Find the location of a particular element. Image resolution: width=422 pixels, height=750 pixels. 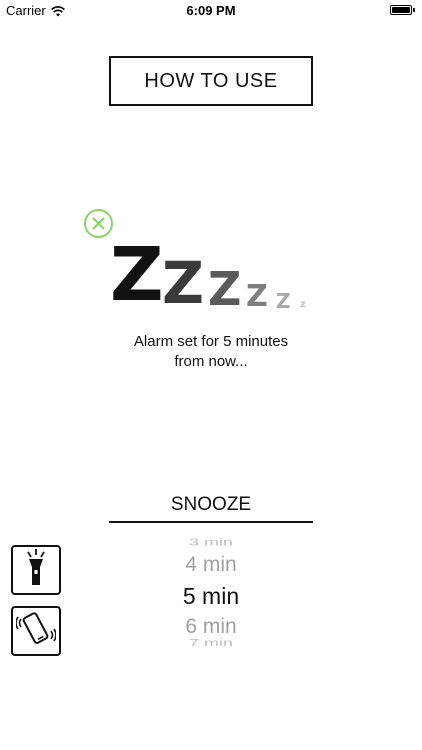

status-time: 6:09 PM is located at coordinates (211, 10).